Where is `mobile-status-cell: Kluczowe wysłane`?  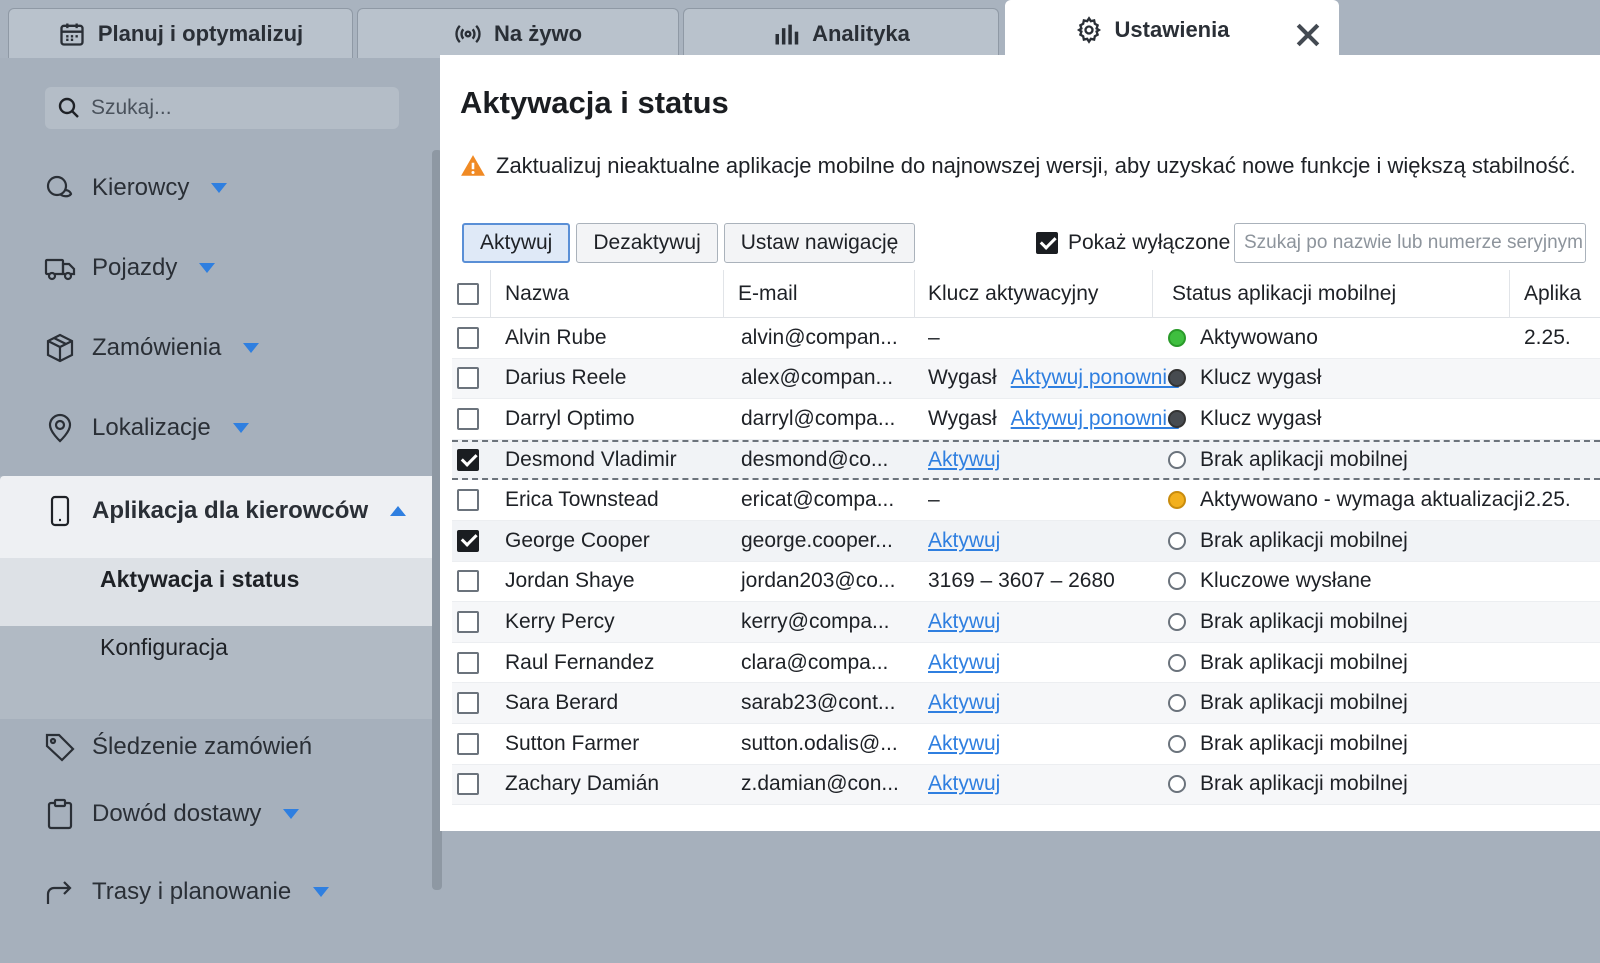
mobile-status-cell: Kluczowe wysłane is located at coordinates (1270, 581).